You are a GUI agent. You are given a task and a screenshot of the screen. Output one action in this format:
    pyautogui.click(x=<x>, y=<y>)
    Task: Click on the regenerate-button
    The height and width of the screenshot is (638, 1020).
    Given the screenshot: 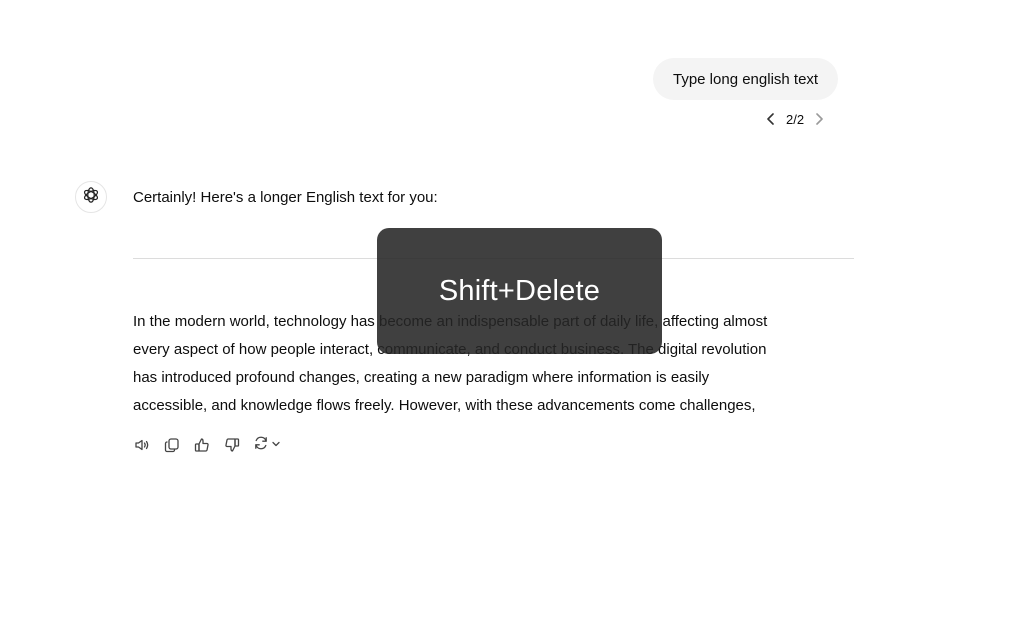 What is the action you would take?
    pyautogui.click(x=267, y=445)
    